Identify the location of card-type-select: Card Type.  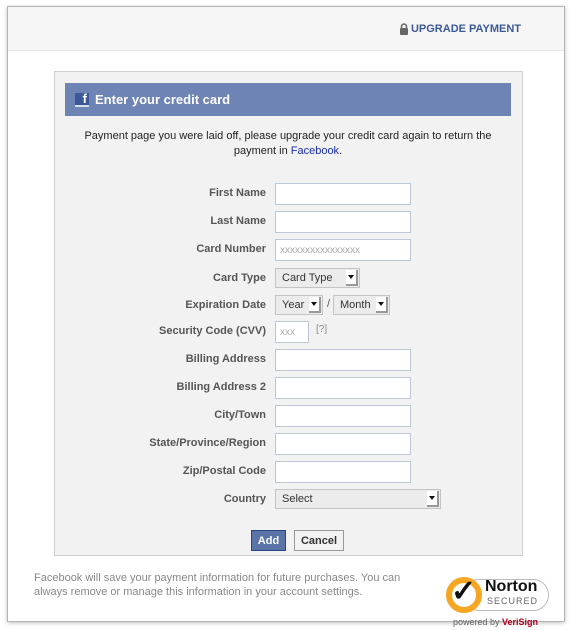
(317, 278).